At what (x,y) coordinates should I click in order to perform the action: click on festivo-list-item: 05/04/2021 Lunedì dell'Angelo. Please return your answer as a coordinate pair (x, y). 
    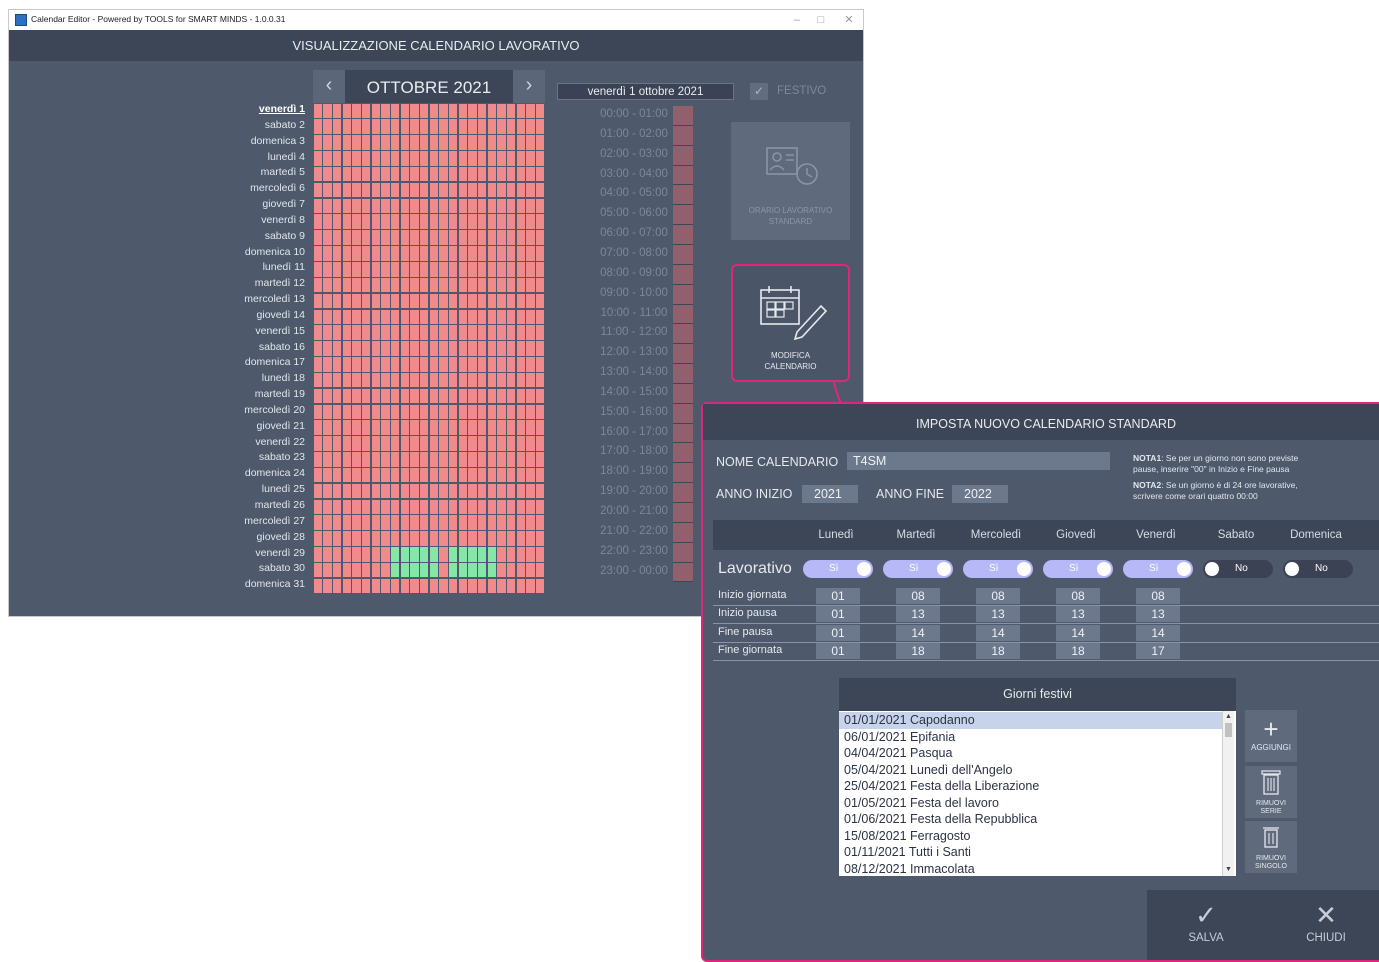
    Looking at the image, I should click on (928, 770).